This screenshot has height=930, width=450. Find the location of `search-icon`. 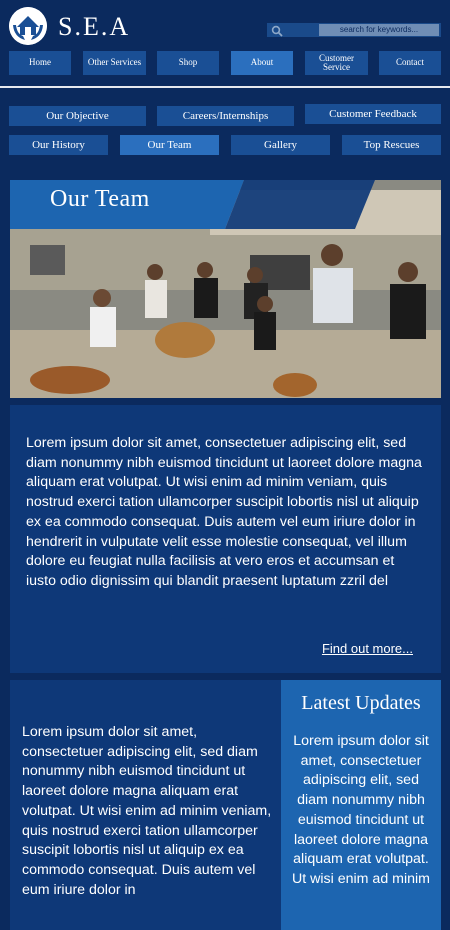

search-icon is located at coordinates (277, 30).